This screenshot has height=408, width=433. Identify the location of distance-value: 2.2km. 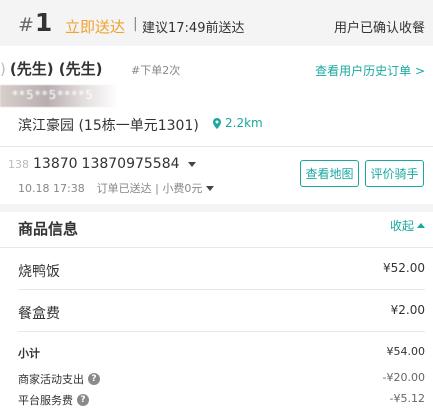
(244, 123).